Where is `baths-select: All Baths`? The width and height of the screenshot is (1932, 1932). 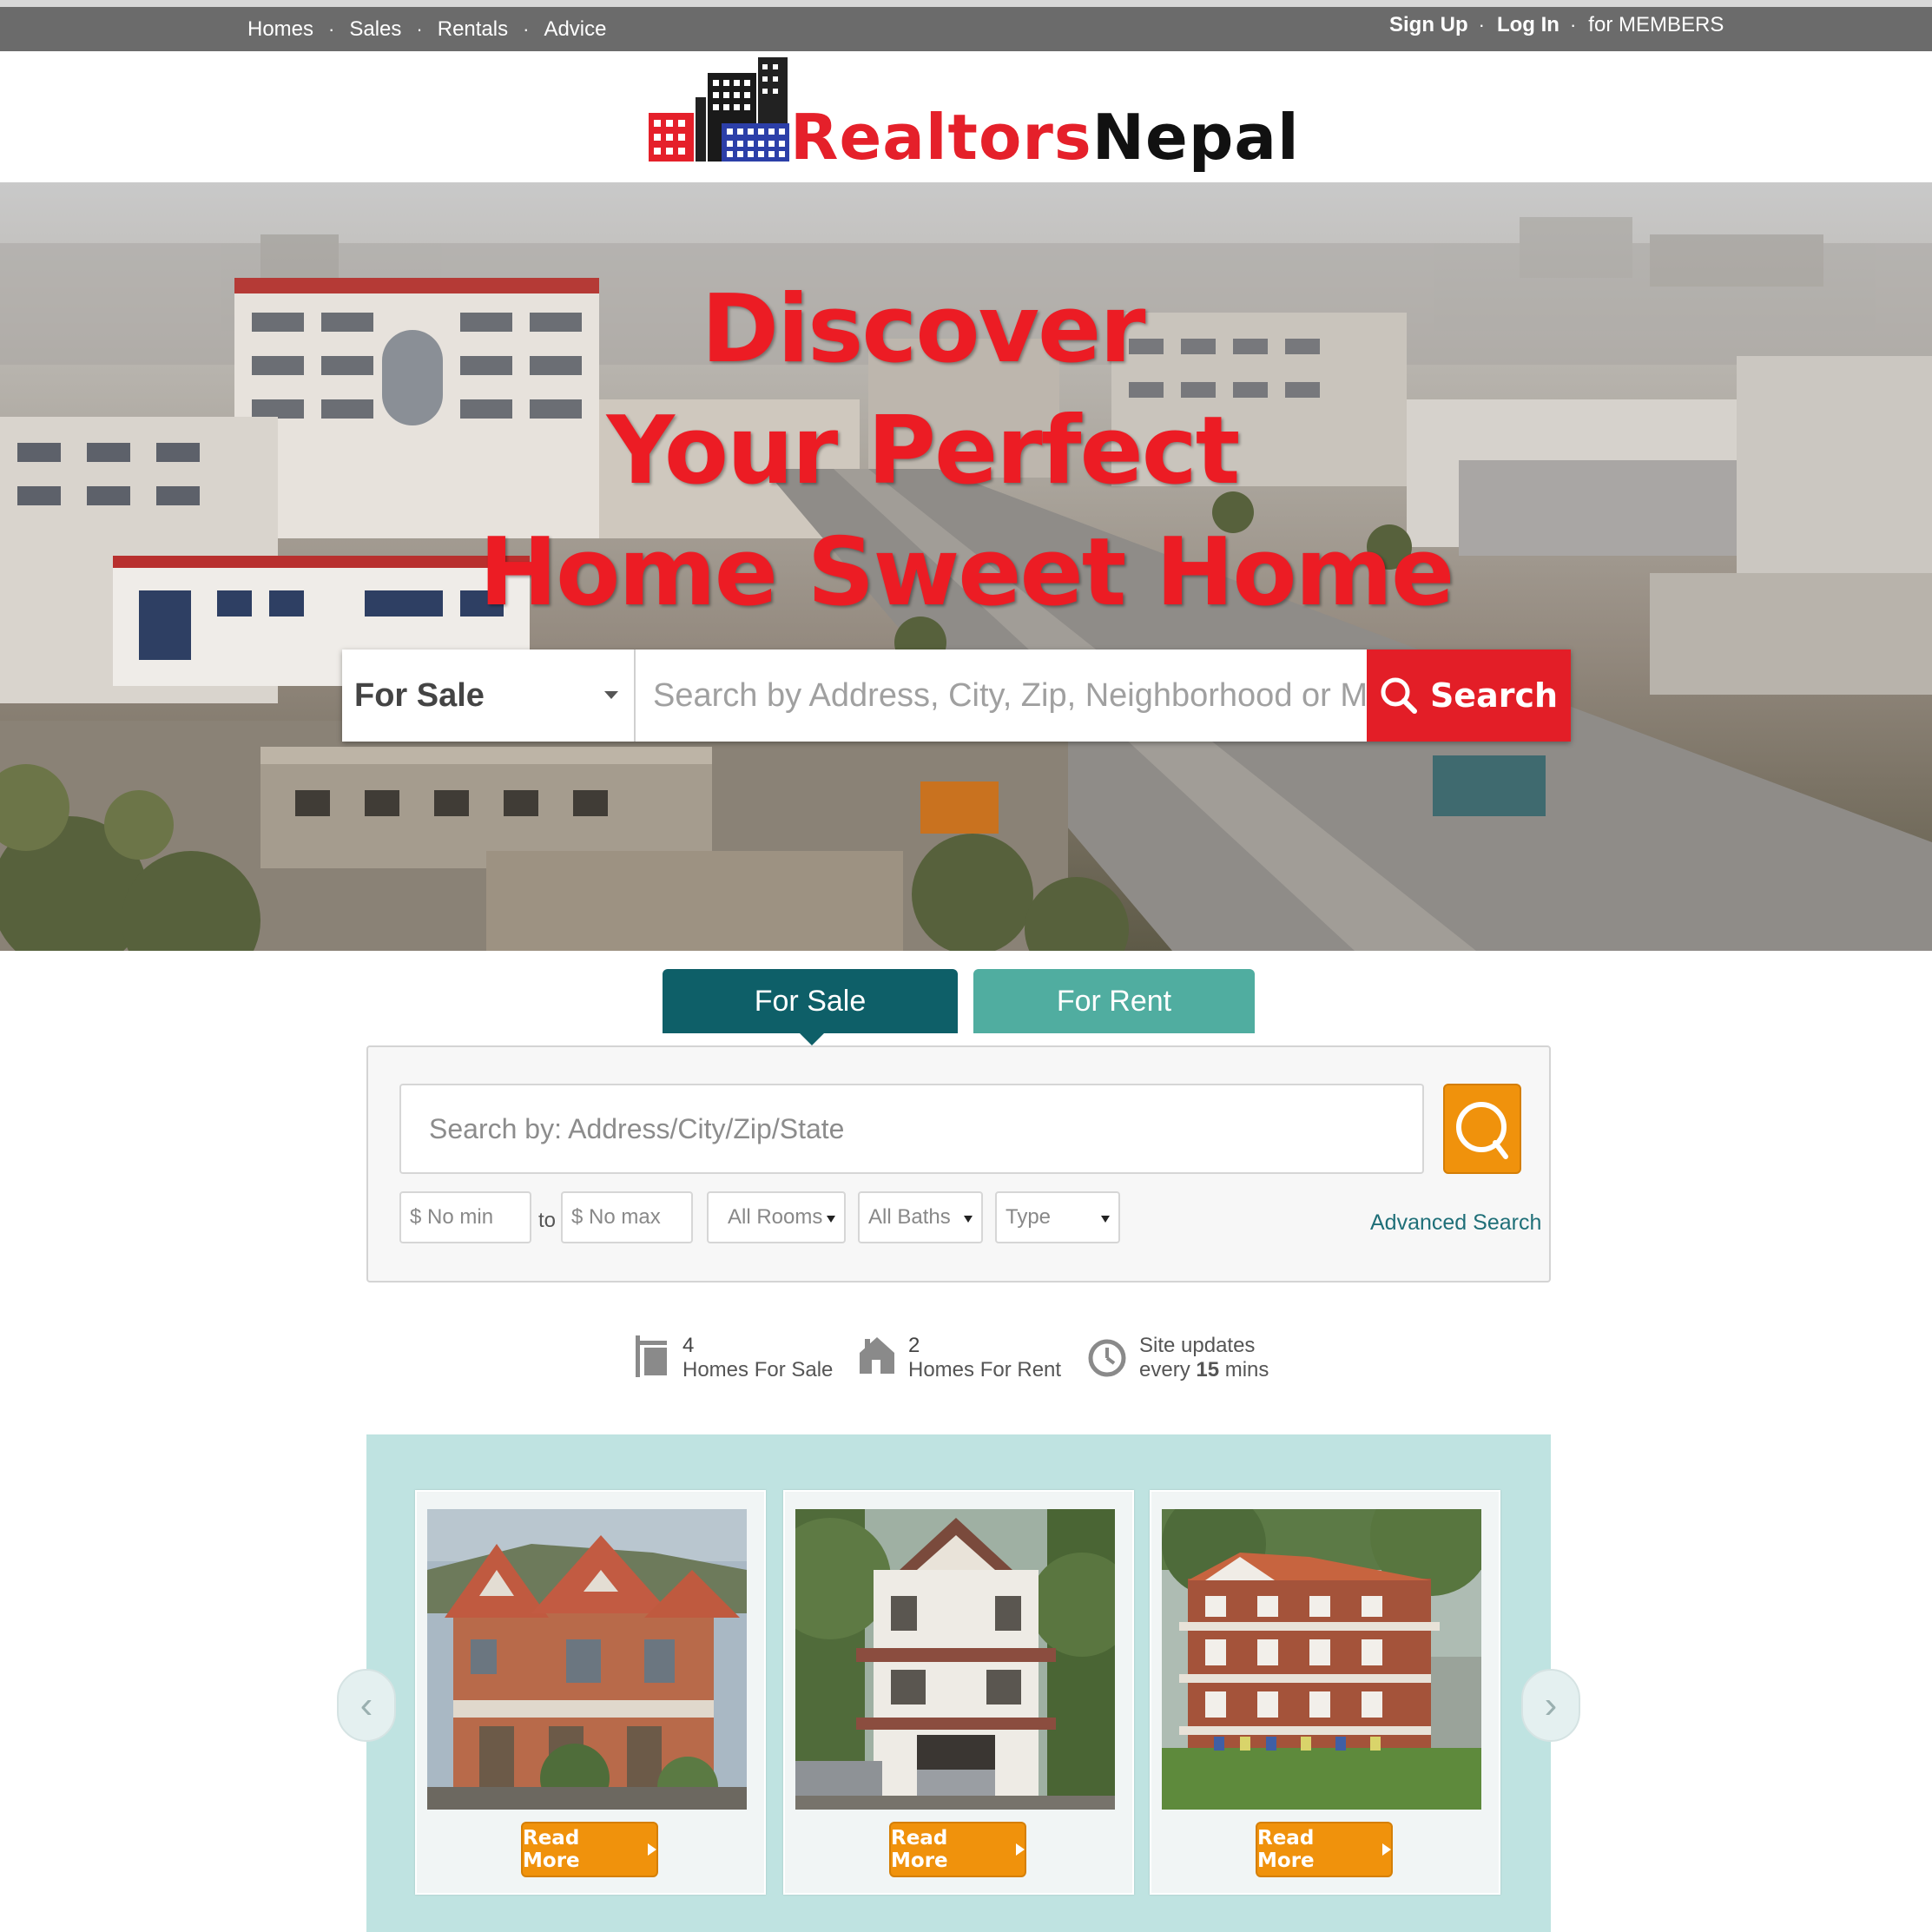
baths-select: All Baths is located at coordinates (920, 1217).